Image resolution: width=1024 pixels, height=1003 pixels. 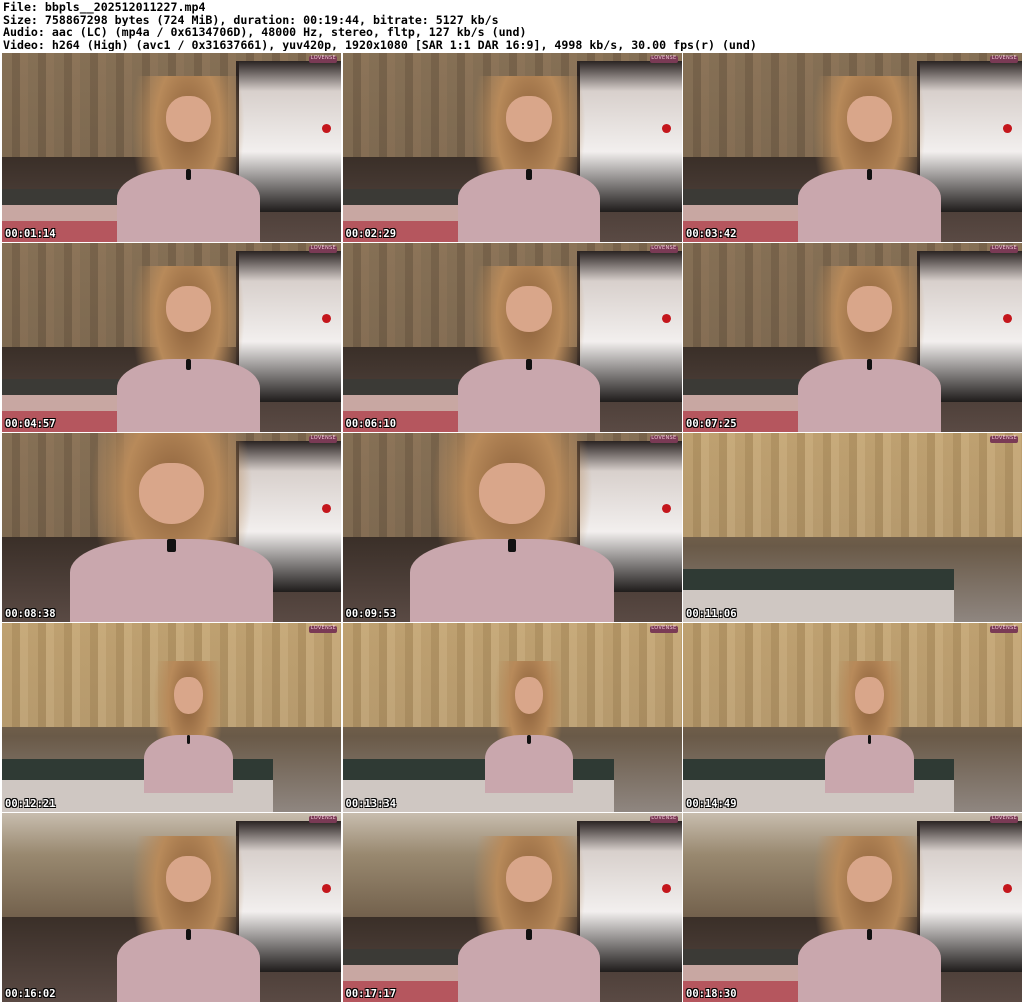 I want to click on thumbnail: LOVENSE 00:11:06, so click(x=852, y=527).